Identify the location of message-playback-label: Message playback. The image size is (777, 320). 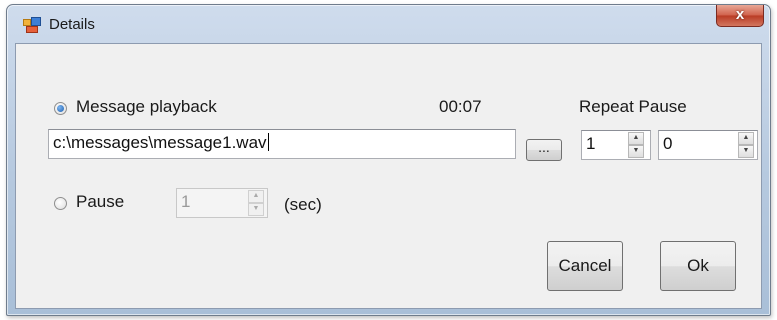
(146, 107).